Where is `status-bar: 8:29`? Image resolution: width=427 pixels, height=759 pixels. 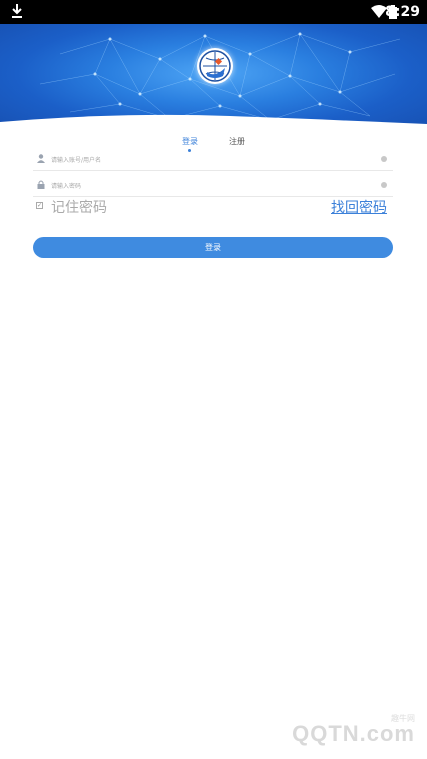
status-bar: 8:29 is located at coordinates (213, 12).